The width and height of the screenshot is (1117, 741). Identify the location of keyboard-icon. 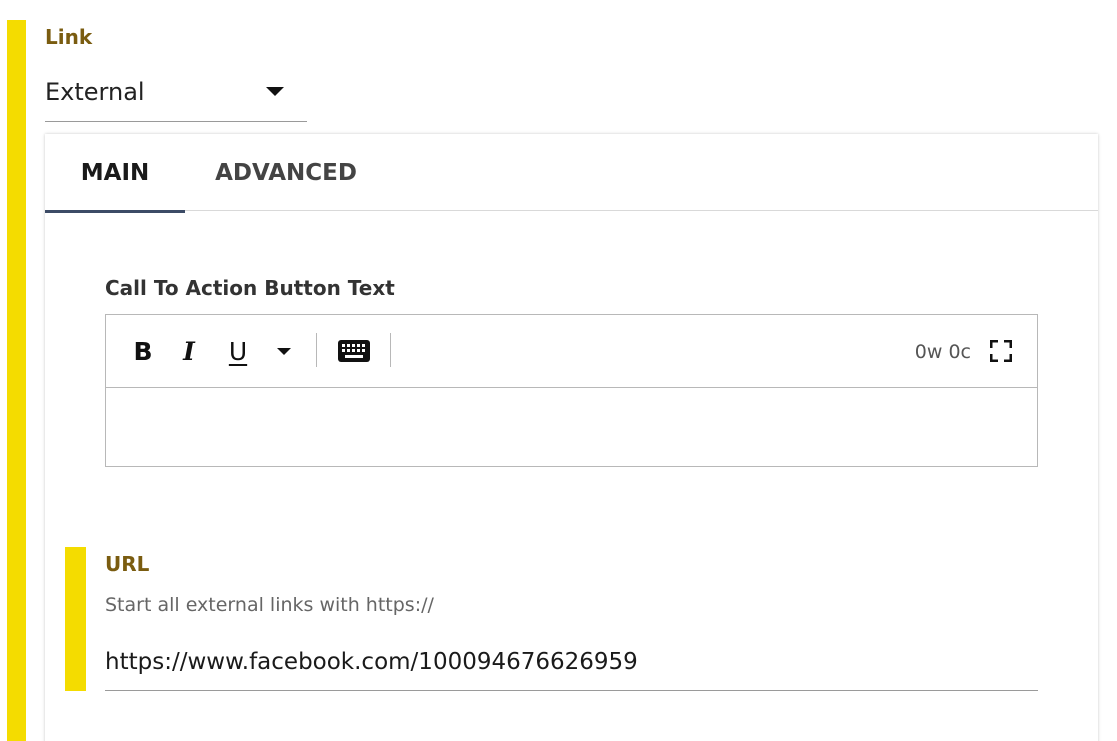
(354, 351).